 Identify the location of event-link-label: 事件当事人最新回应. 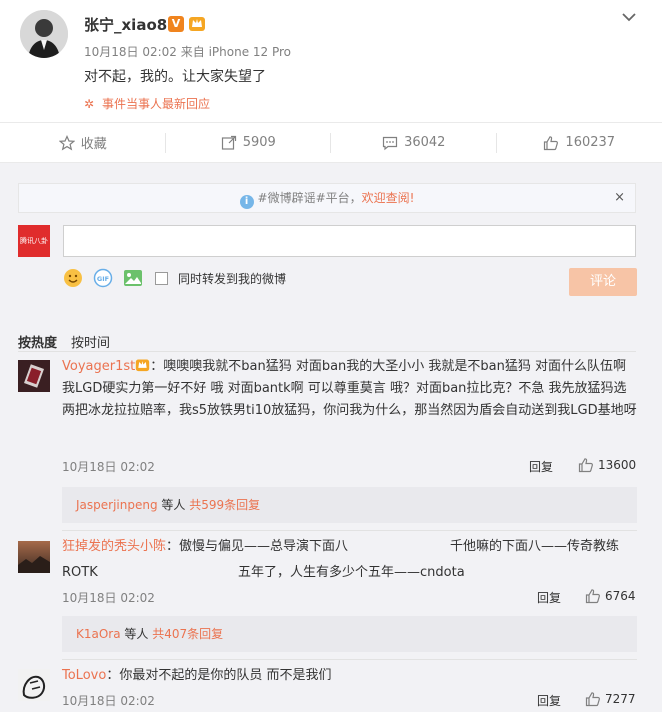
(156, 104).